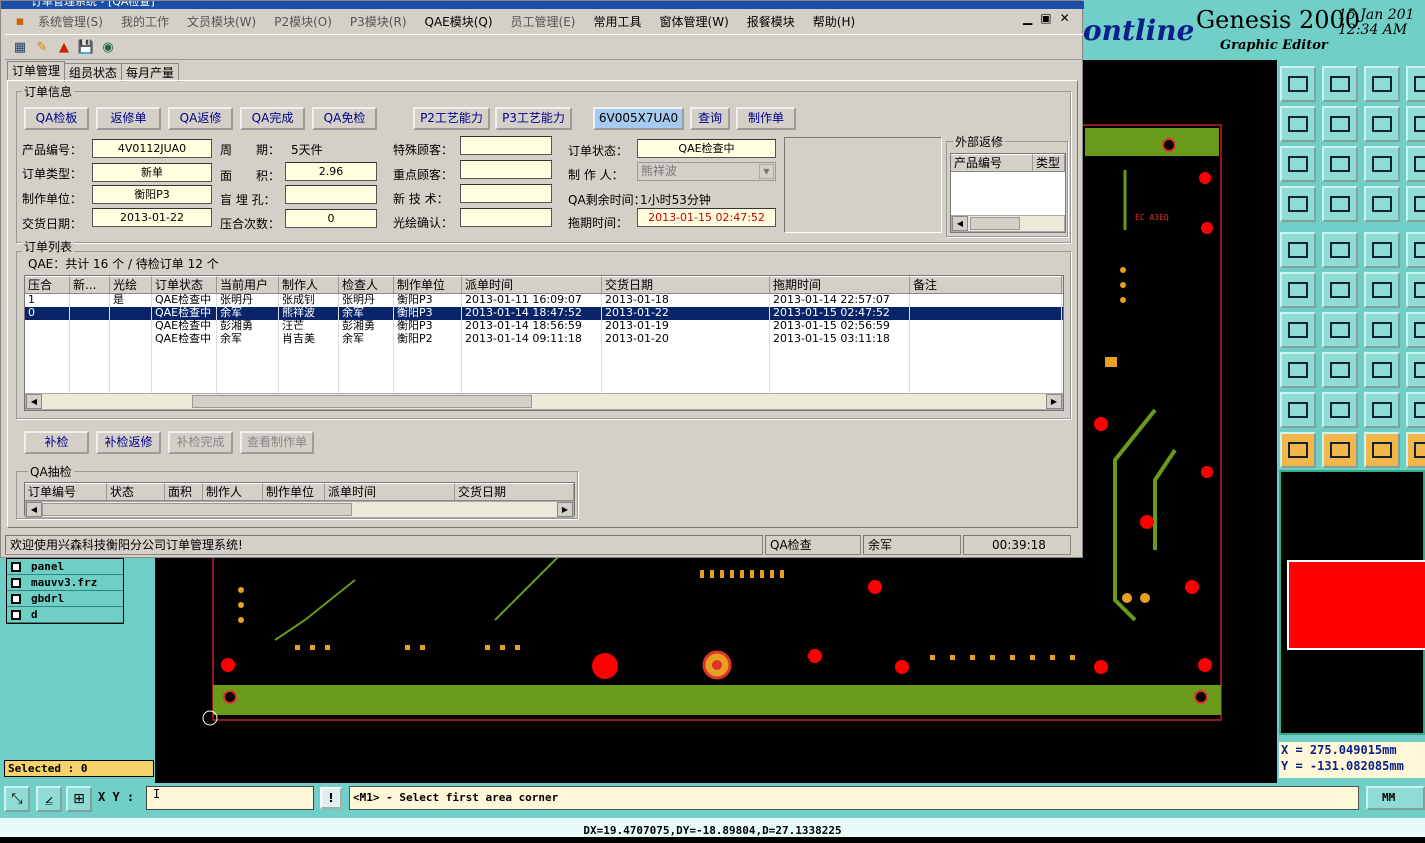 The image size is (1425, 843). What do you see at coordinates (128, 442) in the screenshot?
I see `recheck-rework-button: 补检返修` at bounding box center [128, 442].